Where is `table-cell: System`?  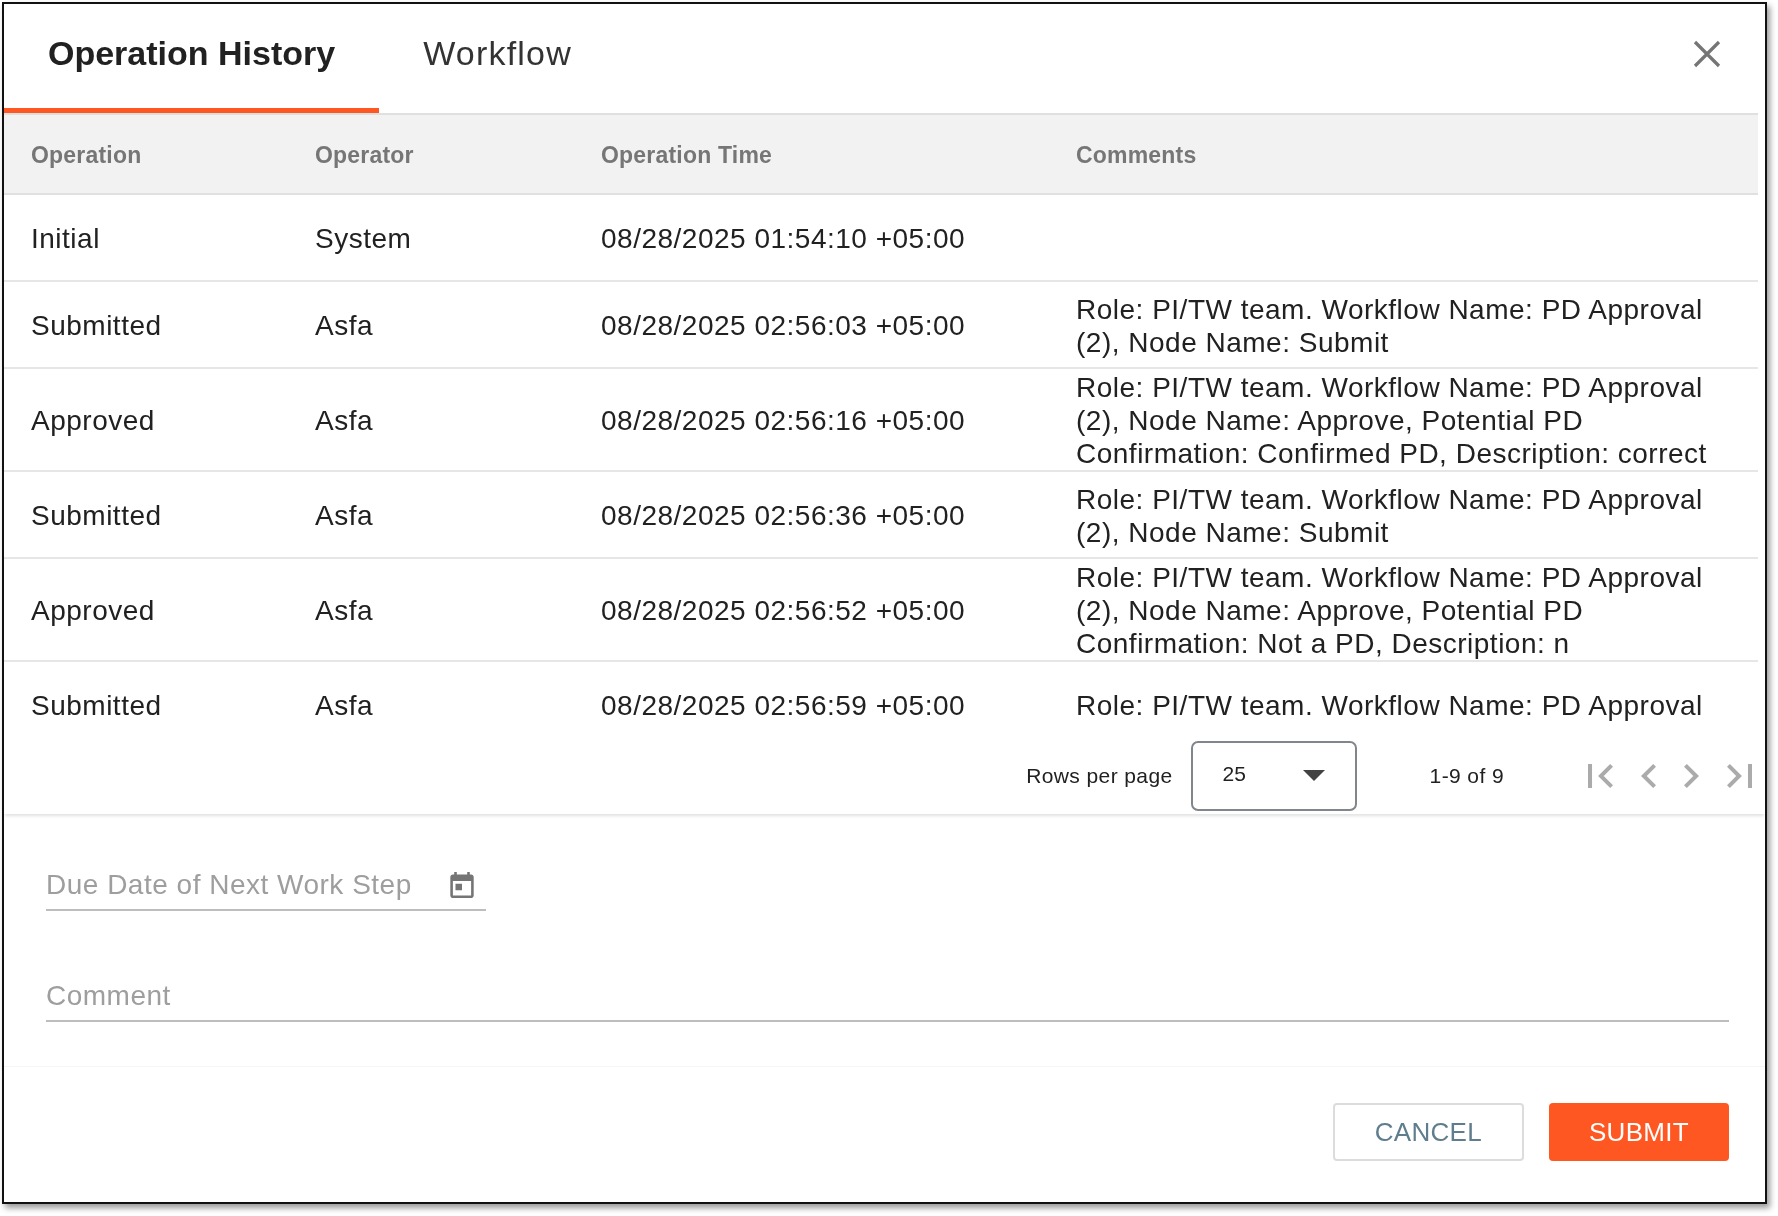
table-cell: System is located at coordinates (363, 238).